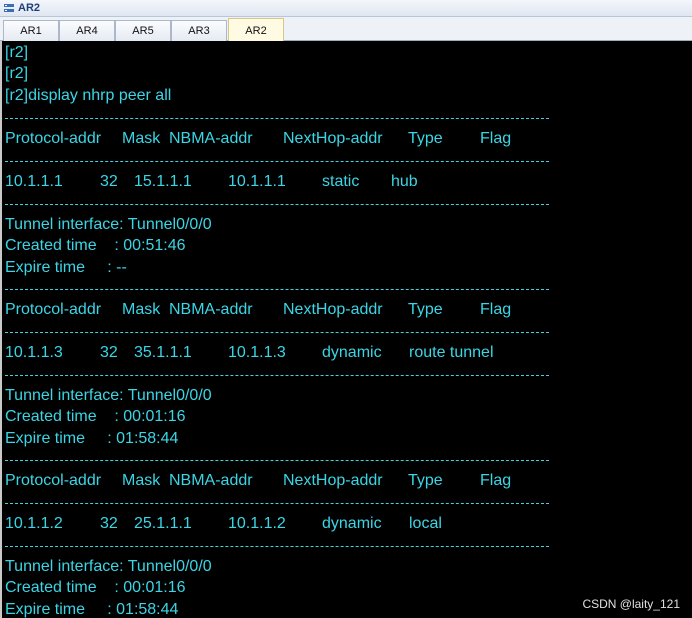 This screenshot has width=692, height=618. What do you see at coordinates (256, 30) in the screenshot?
I see `tab-ar2: AR2` at bounding box center [256, 30].